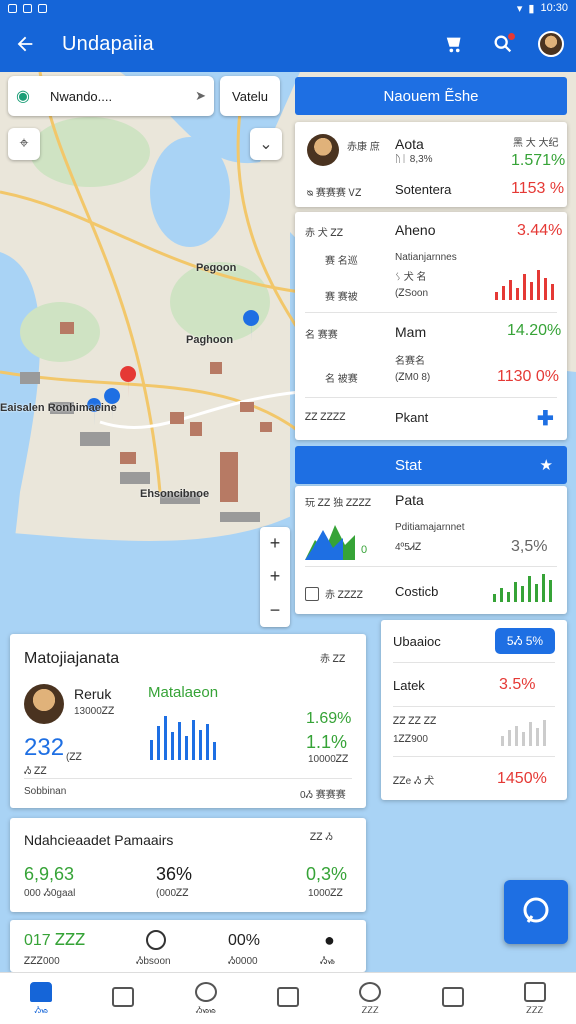 The width and height of the screenshot is (576, 1024). I want to click on map-label: Ehsoncibnoe, so click(175, 494).